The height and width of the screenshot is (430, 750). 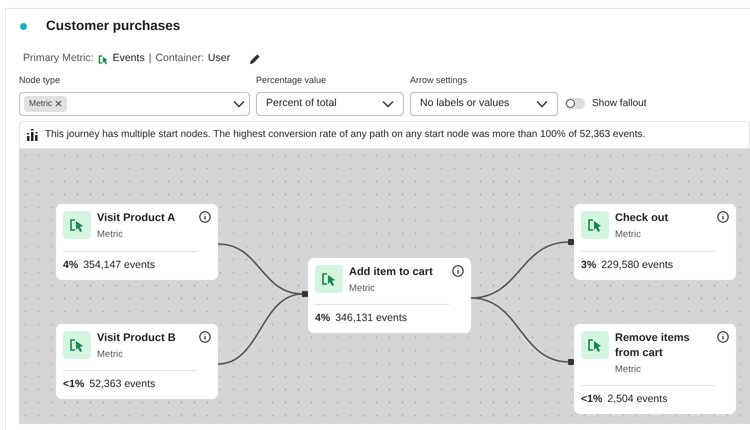 I want to click on metric-value: Events, so click(x=128, y=58).